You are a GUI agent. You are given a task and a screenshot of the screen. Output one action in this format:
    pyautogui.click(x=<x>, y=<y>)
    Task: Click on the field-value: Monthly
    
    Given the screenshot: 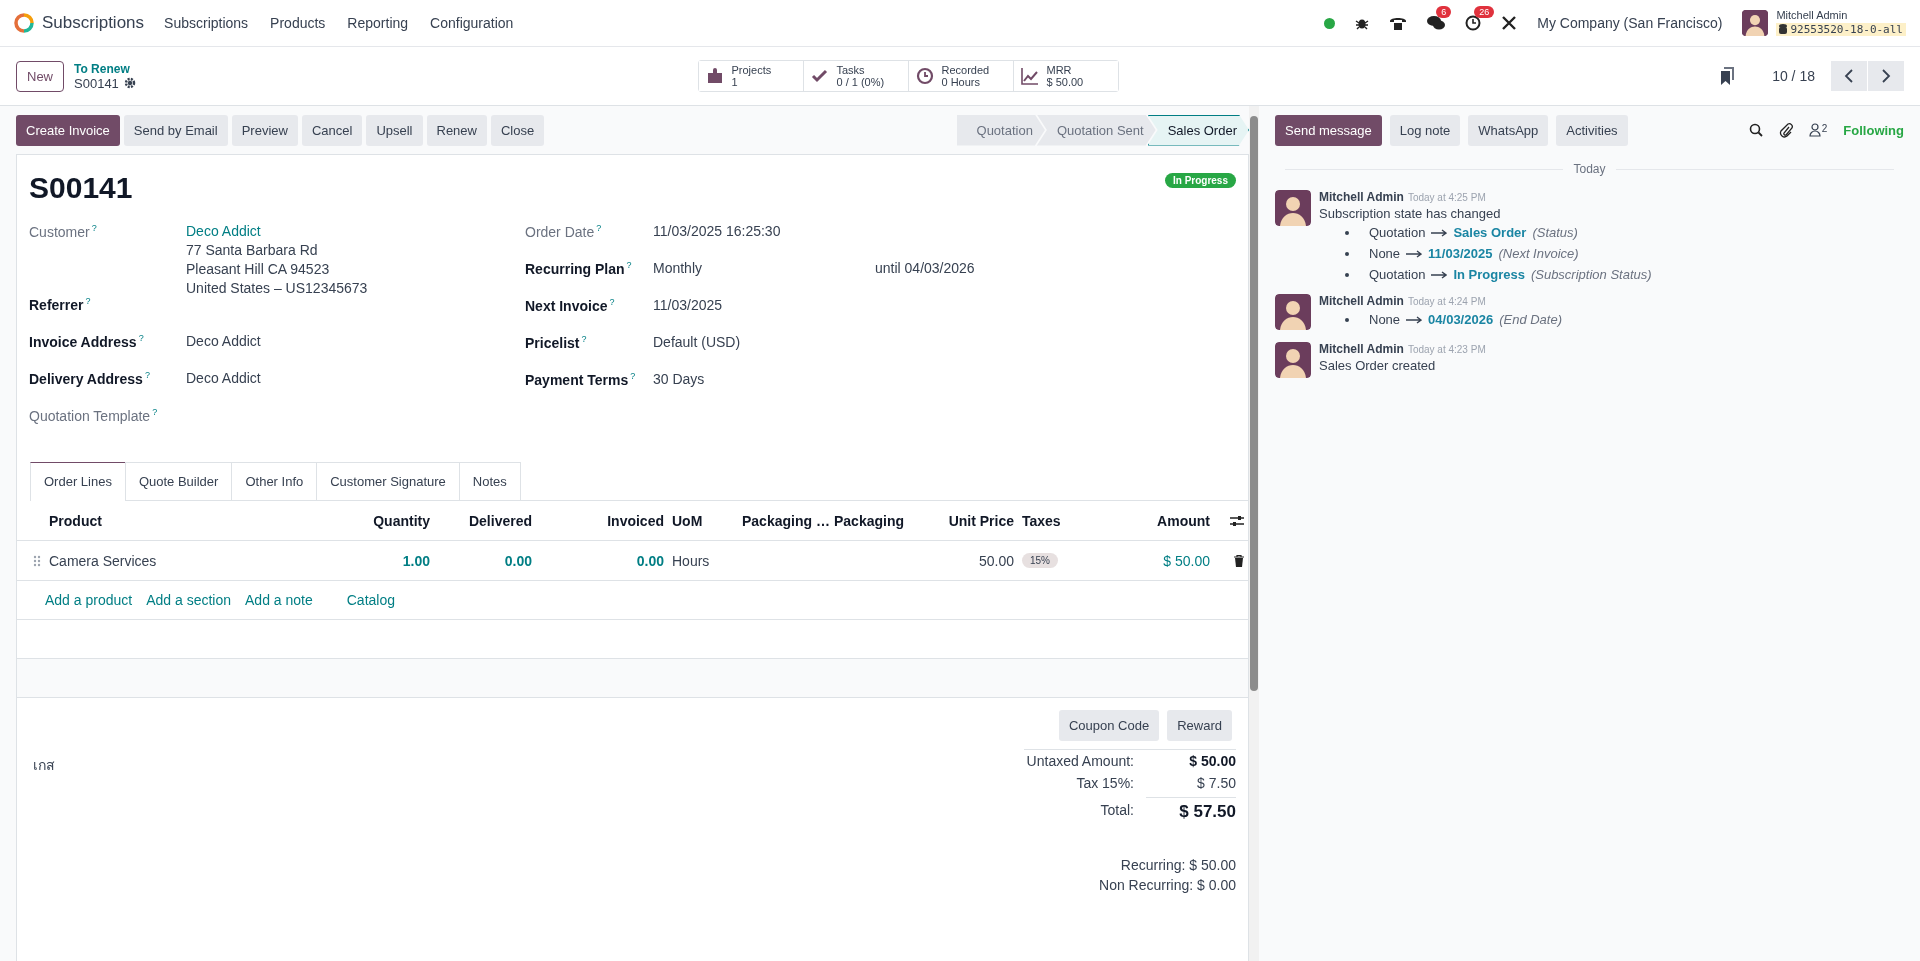 What is the action you would take?
    pyautogui.click(x=678, y=268)
    